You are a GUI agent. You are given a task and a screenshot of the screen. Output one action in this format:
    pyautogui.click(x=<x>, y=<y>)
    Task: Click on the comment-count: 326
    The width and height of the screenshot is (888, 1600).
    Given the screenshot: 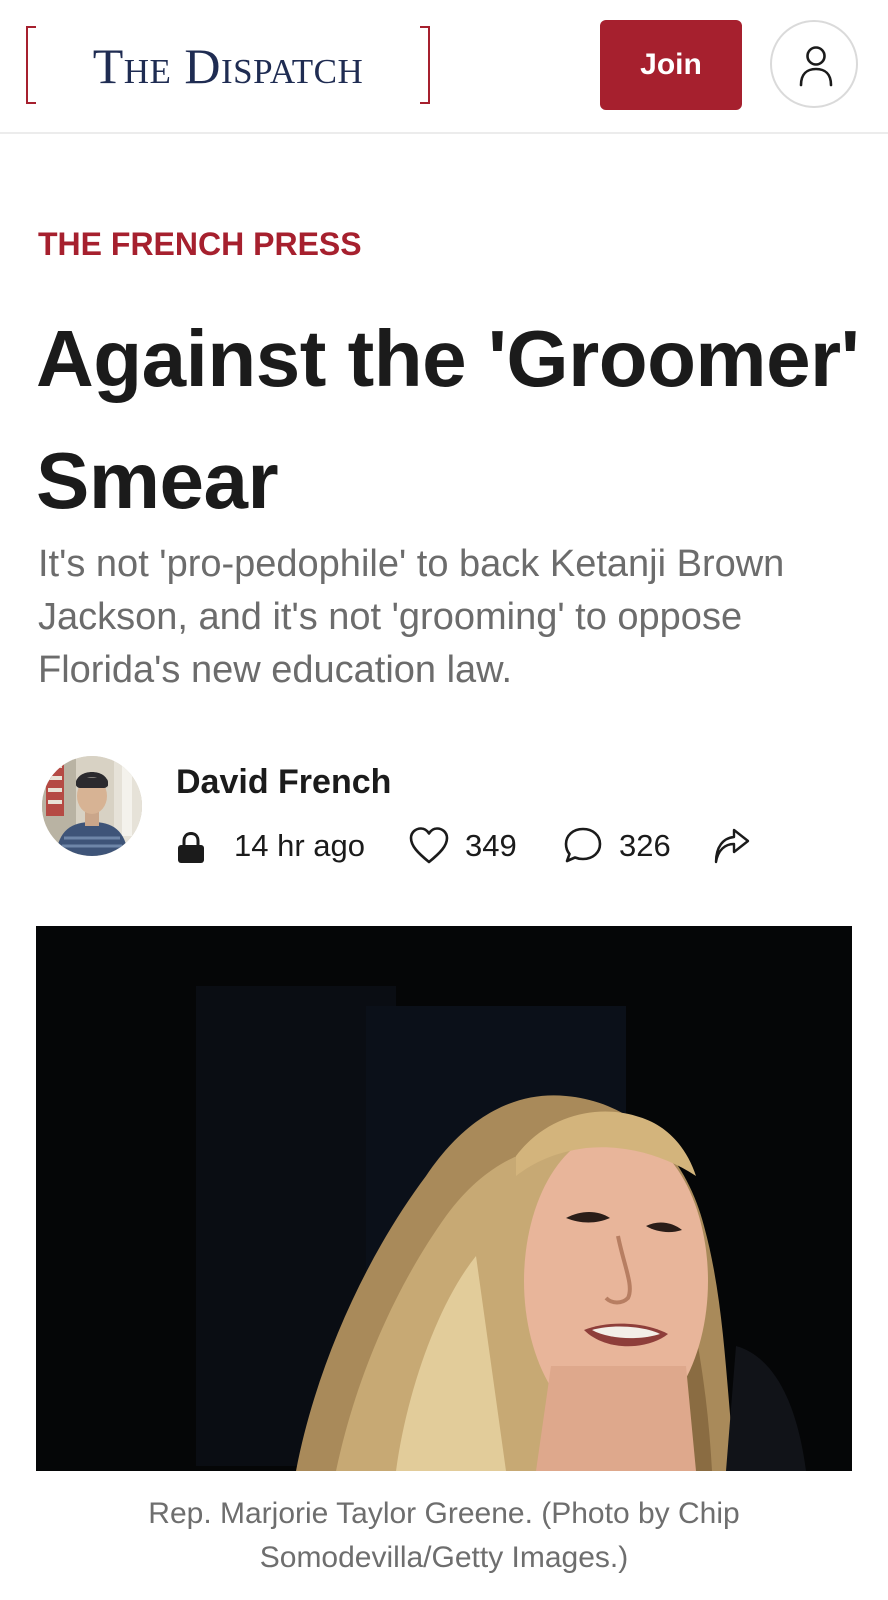 What is the action you would take?
    pyautogui.click(x=645, y=846)
    